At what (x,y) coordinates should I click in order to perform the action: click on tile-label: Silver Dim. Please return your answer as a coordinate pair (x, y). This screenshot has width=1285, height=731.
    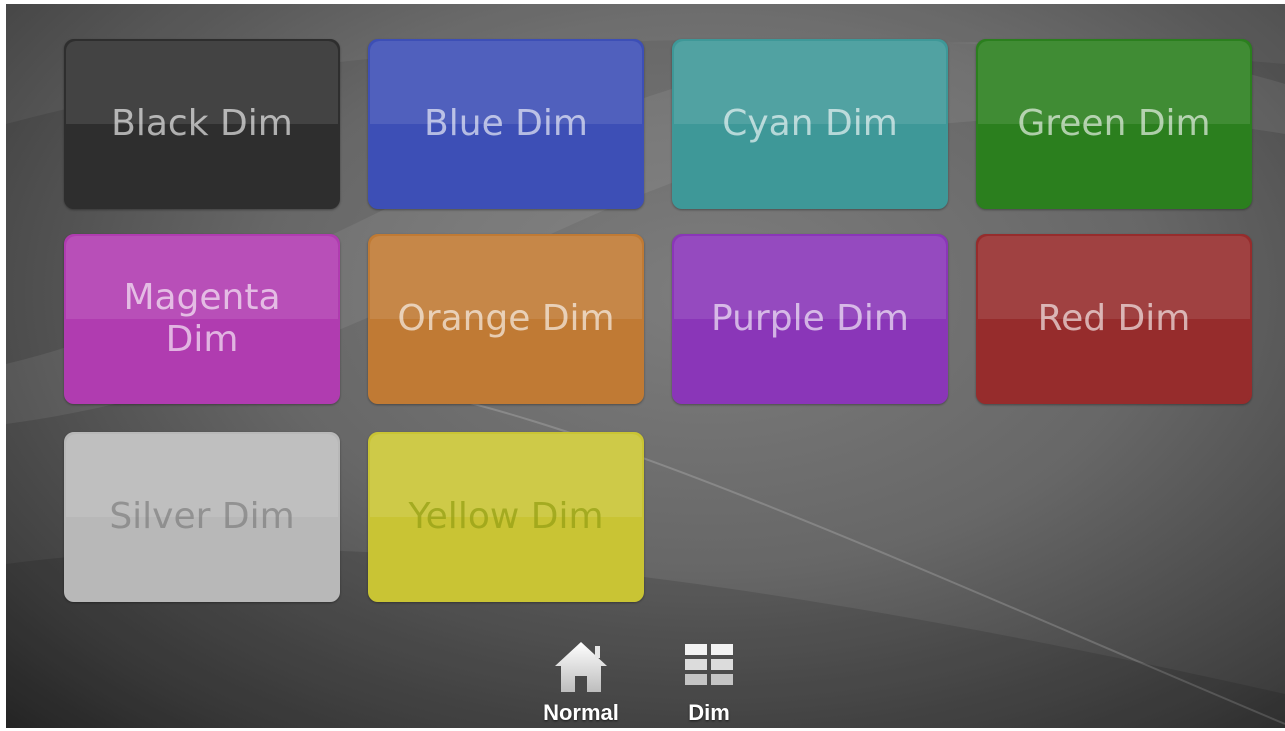
    Looking at the image, I should click on (202, 516).